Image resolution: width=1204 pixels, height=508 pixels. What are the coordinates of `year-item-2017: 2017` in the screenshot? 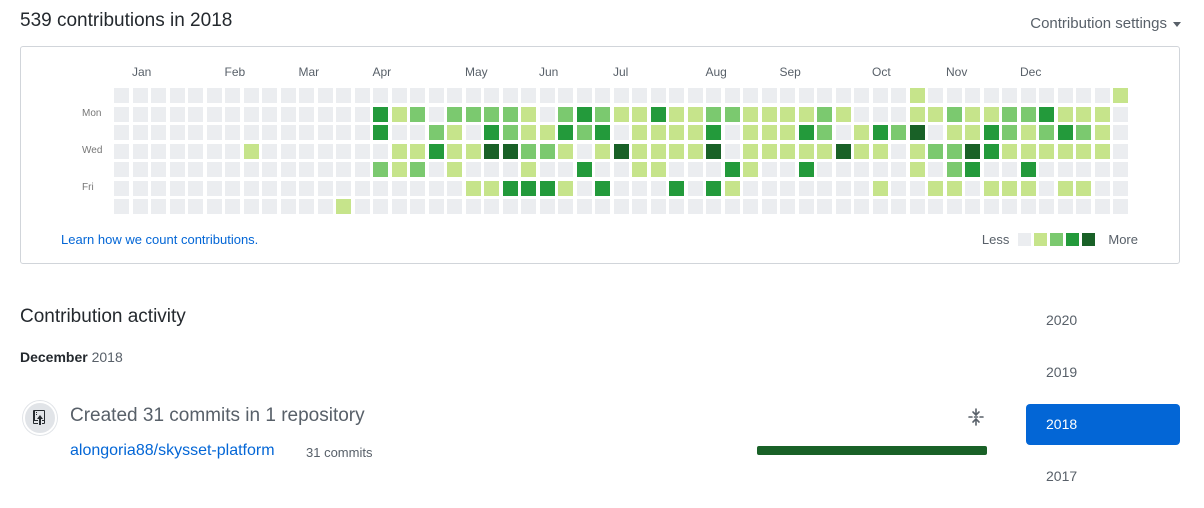 It's located at (1103, 476).